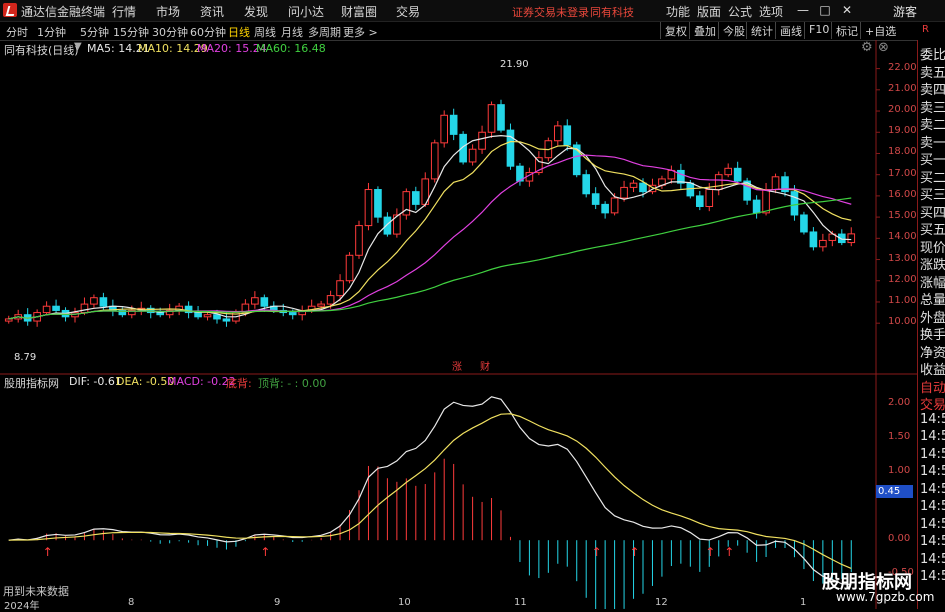 This screenshot has width=945, height=612. What do you see at coordinates (324, 32) in the screenshot?
I see `period-multi: 多周期` at bounding box center [324, 32].